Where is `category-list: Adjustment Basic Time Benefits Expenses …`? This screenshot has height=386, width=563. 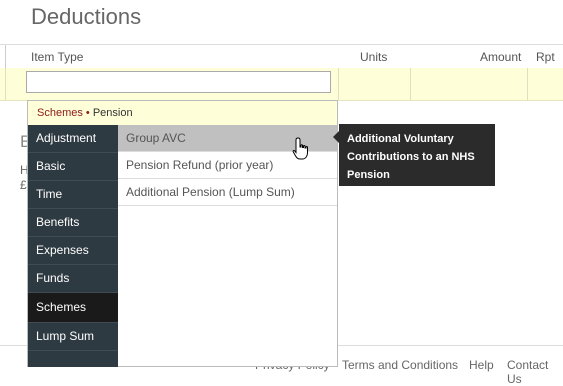
category-list: Adjustment Basic Time Benefits Expenses … is located at coordinates (73, 246).